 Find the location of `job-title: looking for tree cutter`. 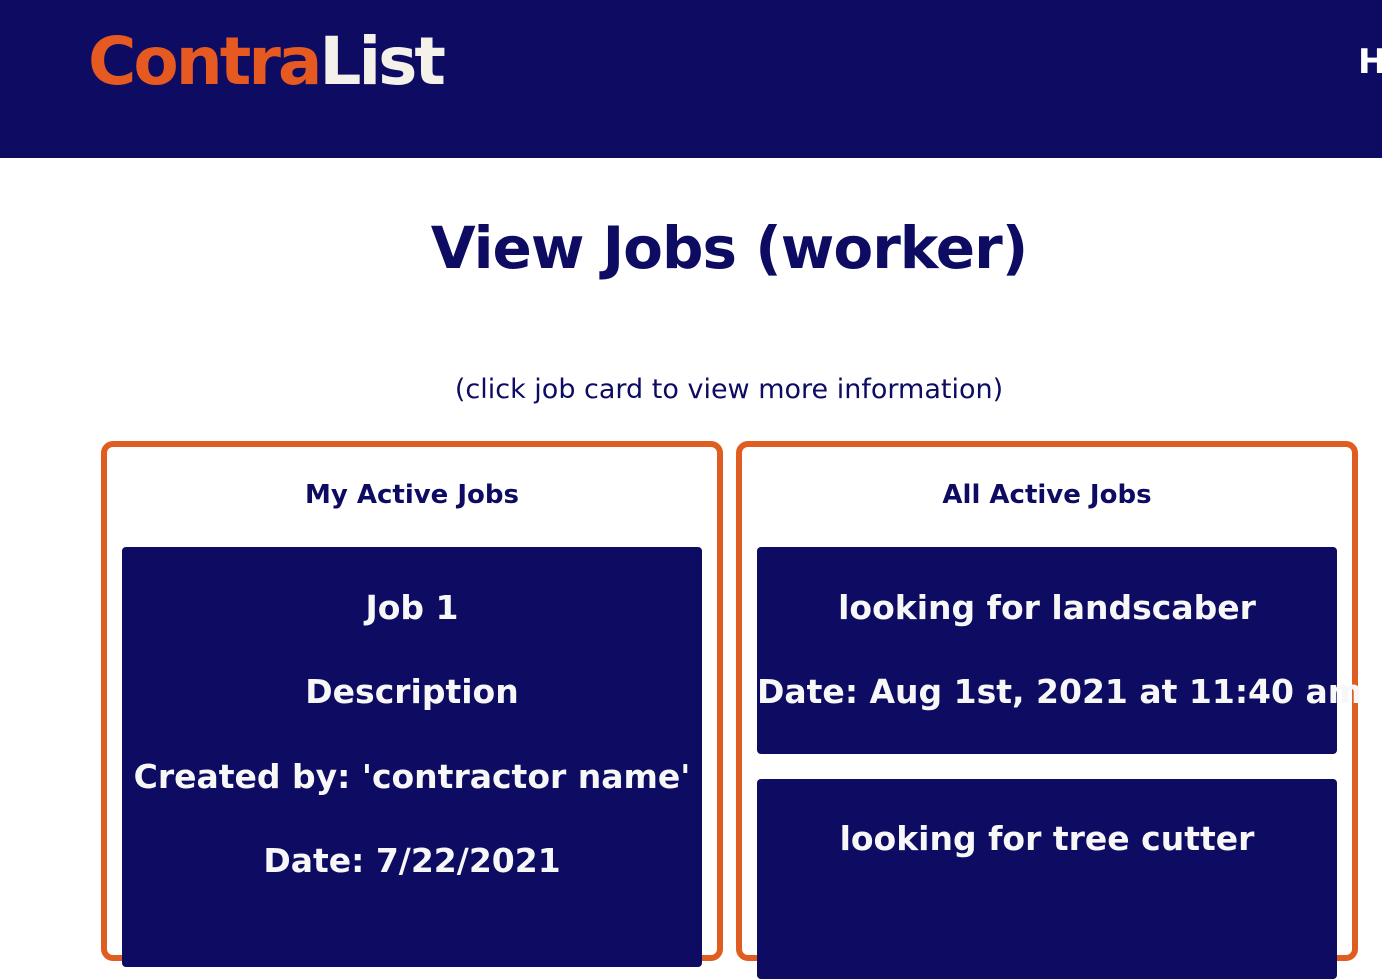

job-title: looking for tree cutter is located at coordinates (1047, 838).